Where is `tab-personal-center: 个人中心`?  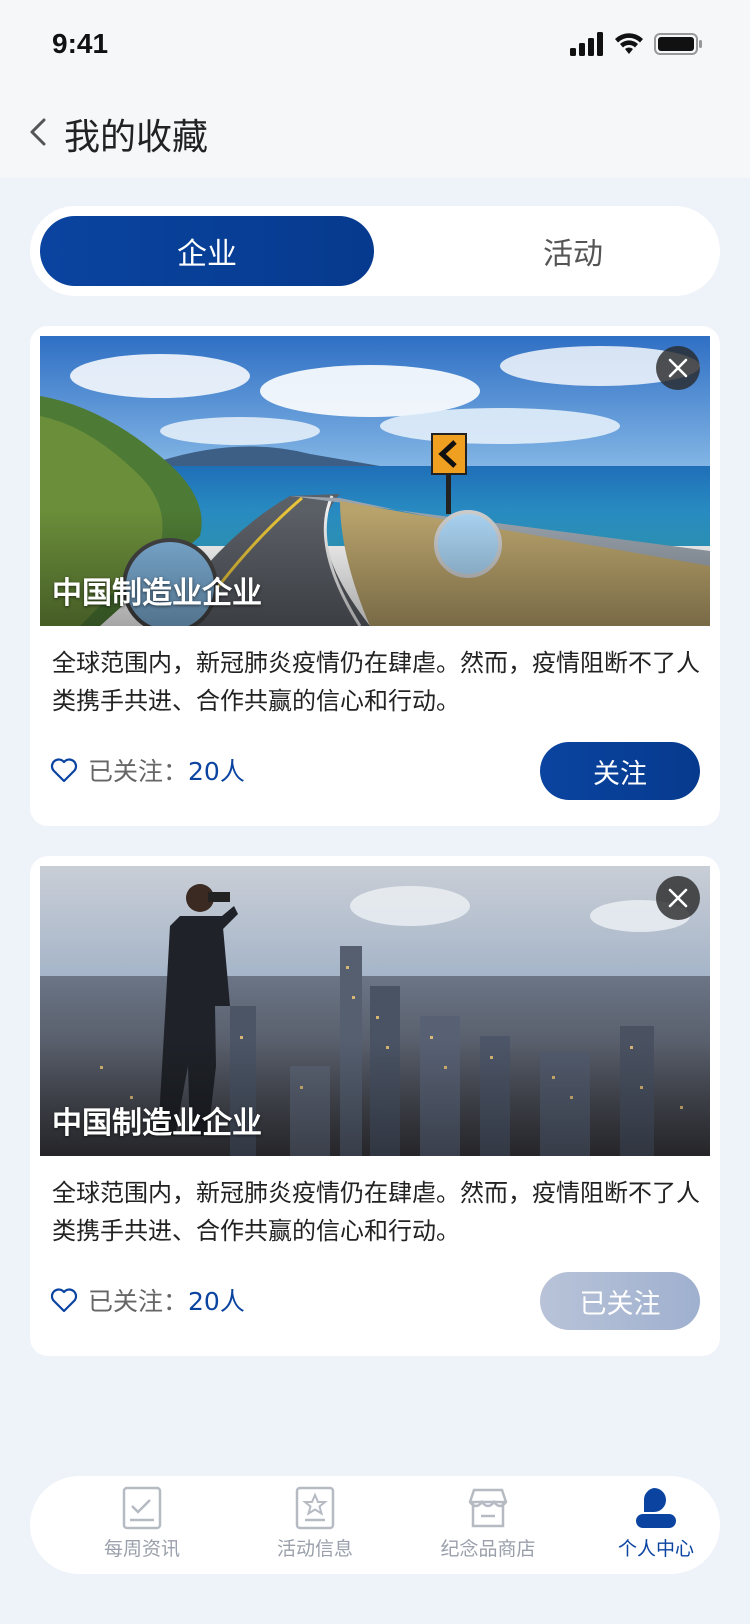
tab-personal-center: 个人中心 is located at coordinates (656, 1526).